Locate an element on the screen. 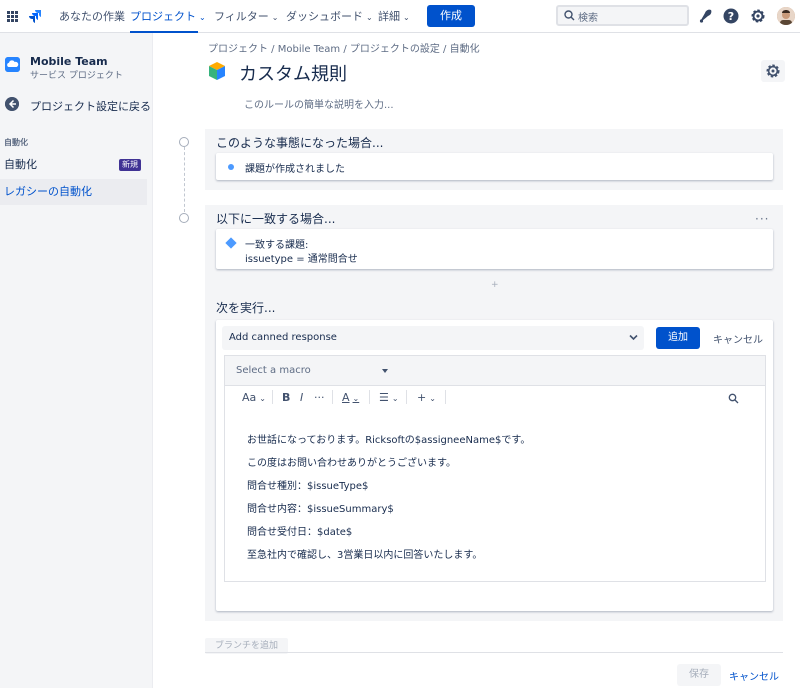  search-placeholder: 検索 is located at coordinates (588, 18).